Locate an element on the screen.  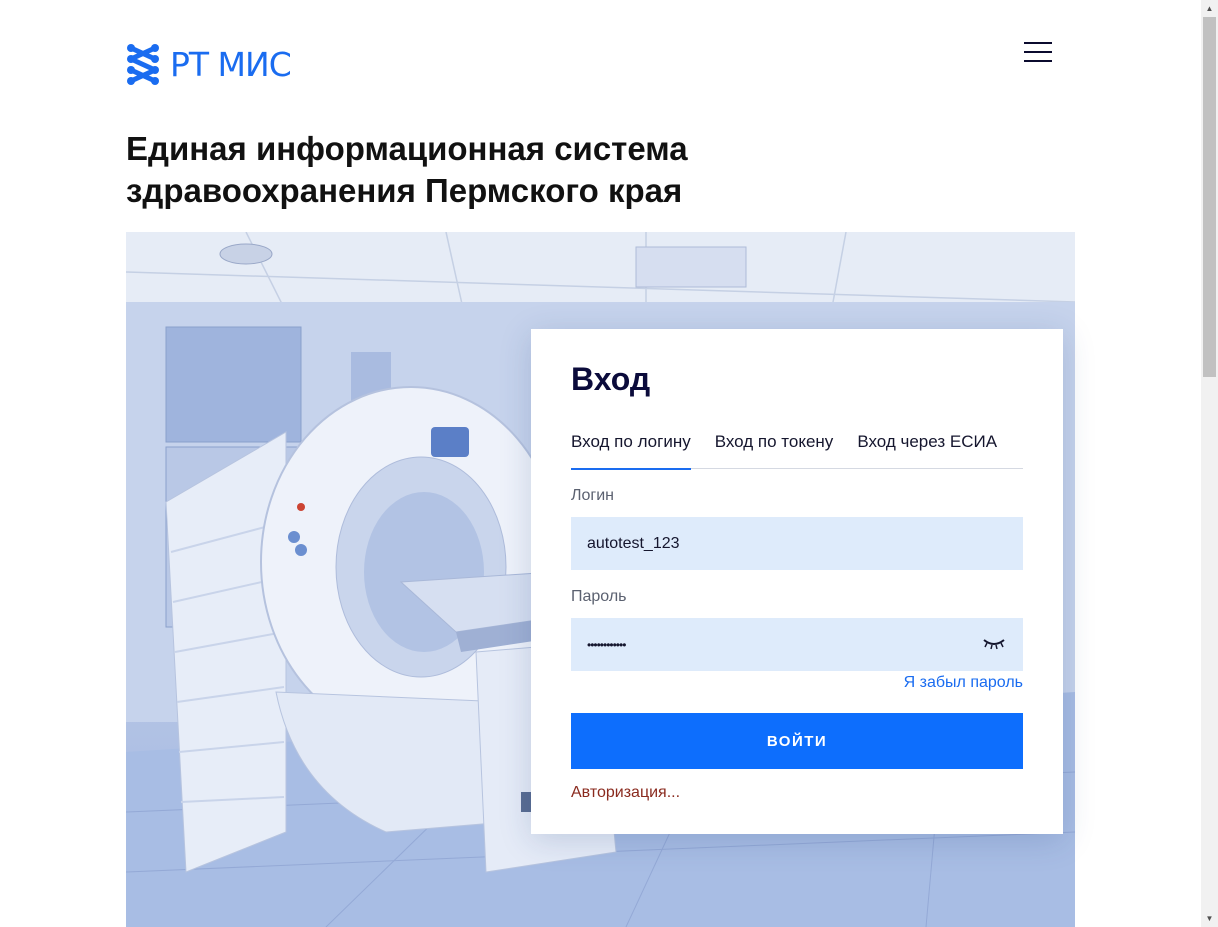
password-input: •••••••••••• is located at coordinates (797, 644).